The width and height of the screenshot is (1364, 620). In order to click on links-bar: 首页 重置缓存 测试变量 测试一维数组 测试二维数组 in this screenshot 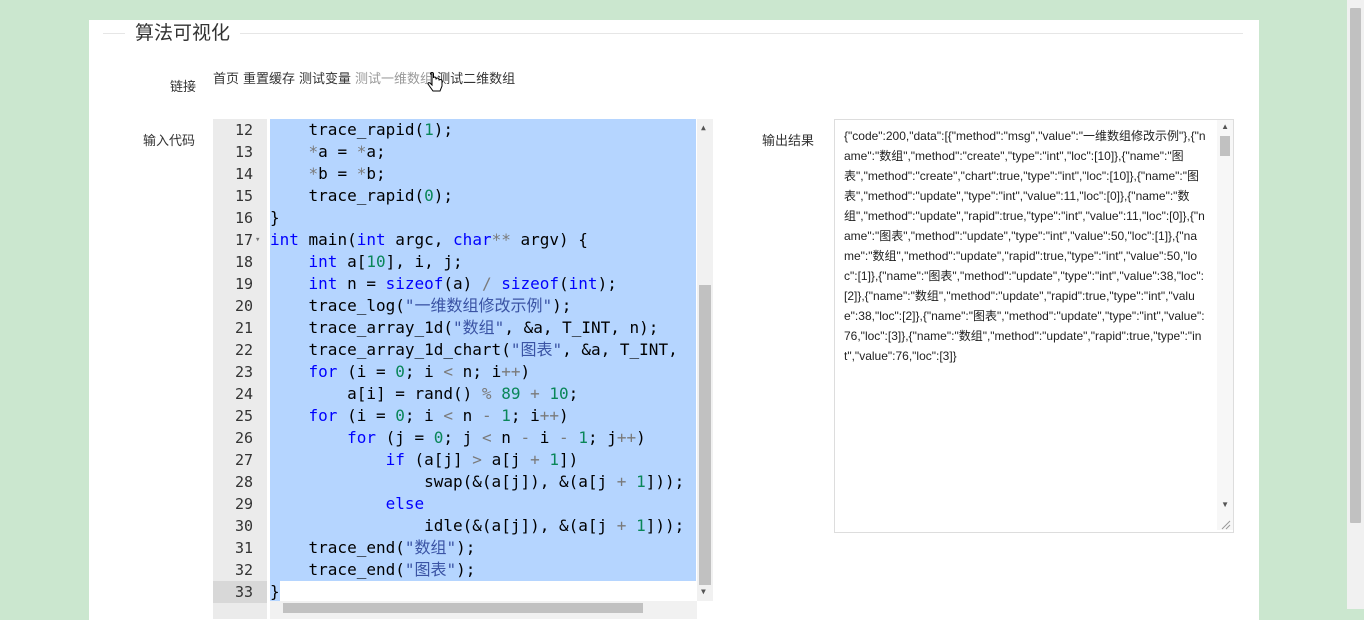, I will do `click(366, 77)`.